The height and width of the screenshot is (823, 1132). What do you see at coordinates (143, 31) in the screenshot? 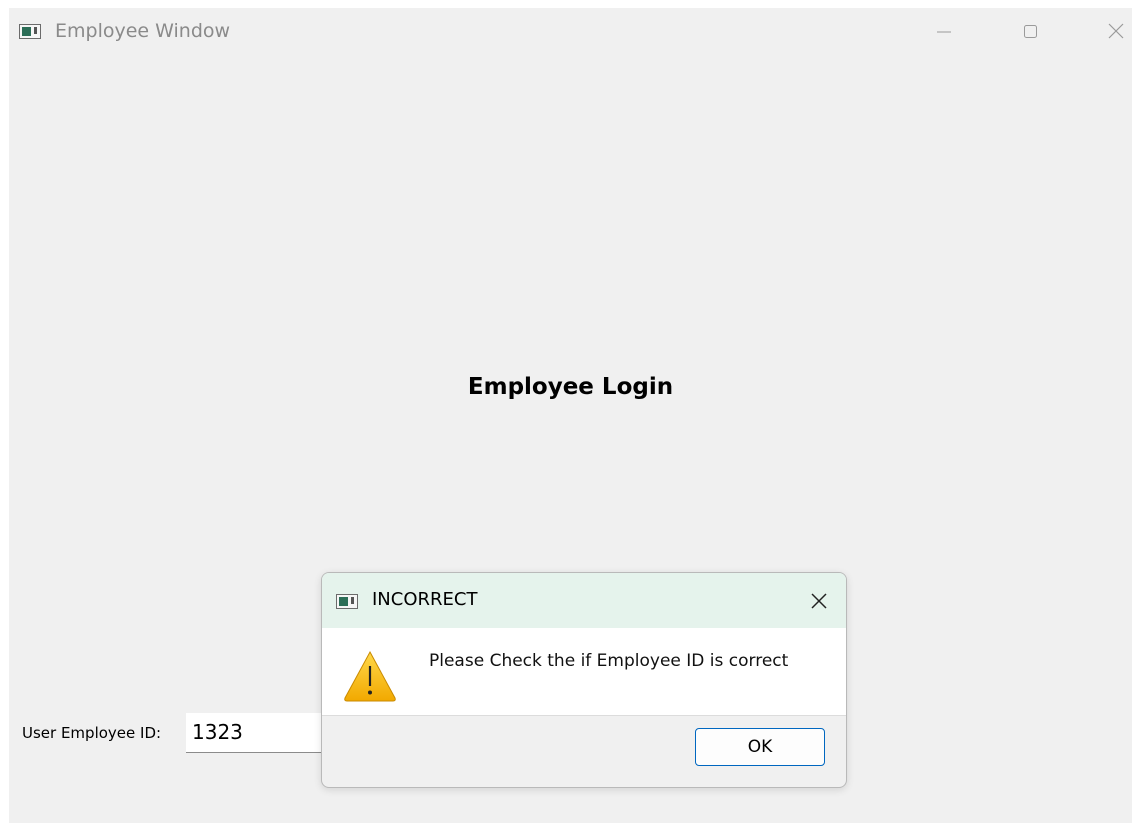
I see `window-title: Employee Window` at bounding box center [143, 31].